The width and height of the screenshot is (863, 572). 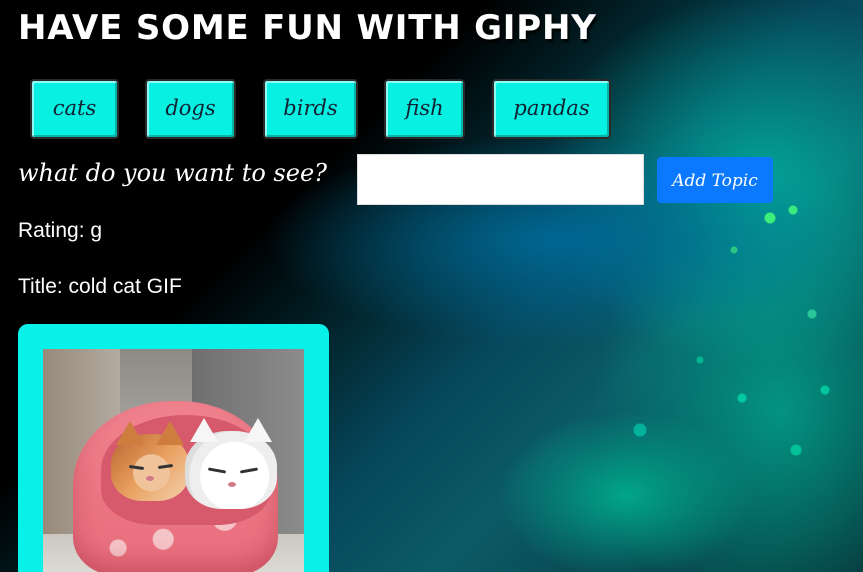 I want to click on orange-cat, so click(x=150, y=461).